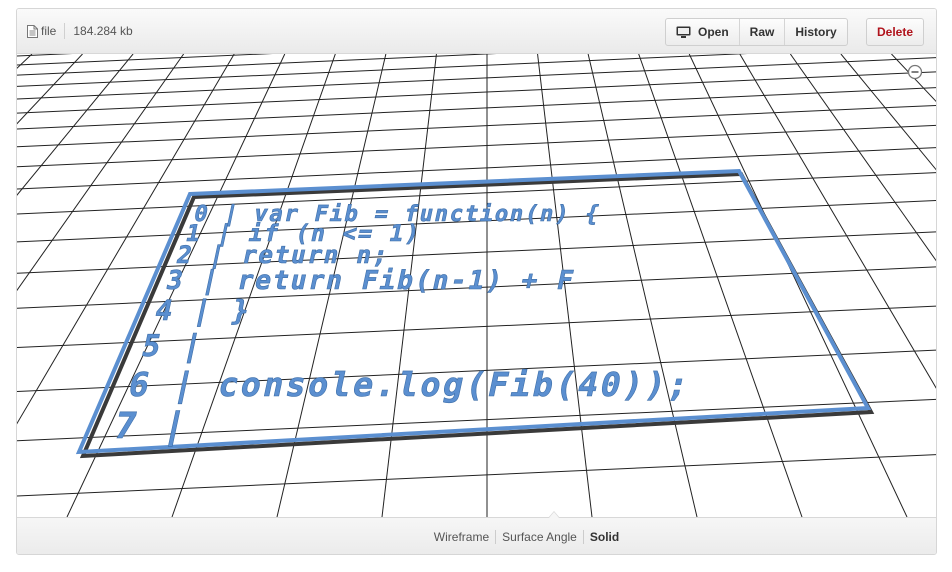 Image resolution: width=952 pixels, height=572 pixels. I want to click on mode-wireframe: Wireframe, so click(461, 537).